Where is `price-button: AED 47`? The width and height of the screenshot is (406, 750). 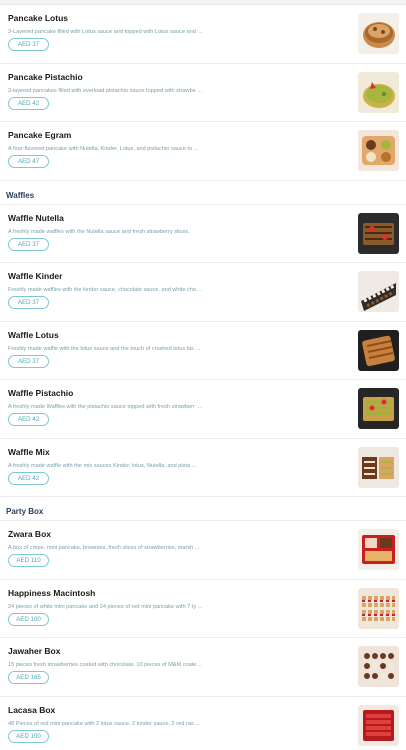 price-button: AED 47 is located at coordinates (28, 161).